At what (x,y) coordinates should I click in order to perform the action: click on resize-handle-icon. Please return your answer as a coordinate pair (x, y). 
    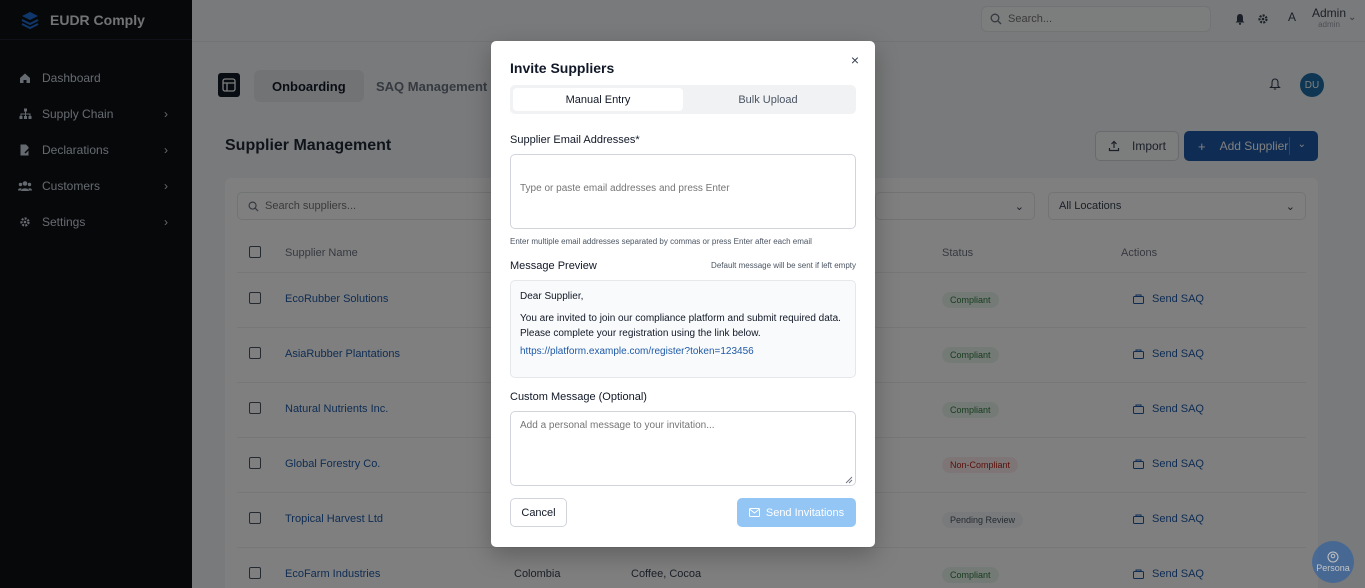
    Looking at the image, I should click on (849, 480).